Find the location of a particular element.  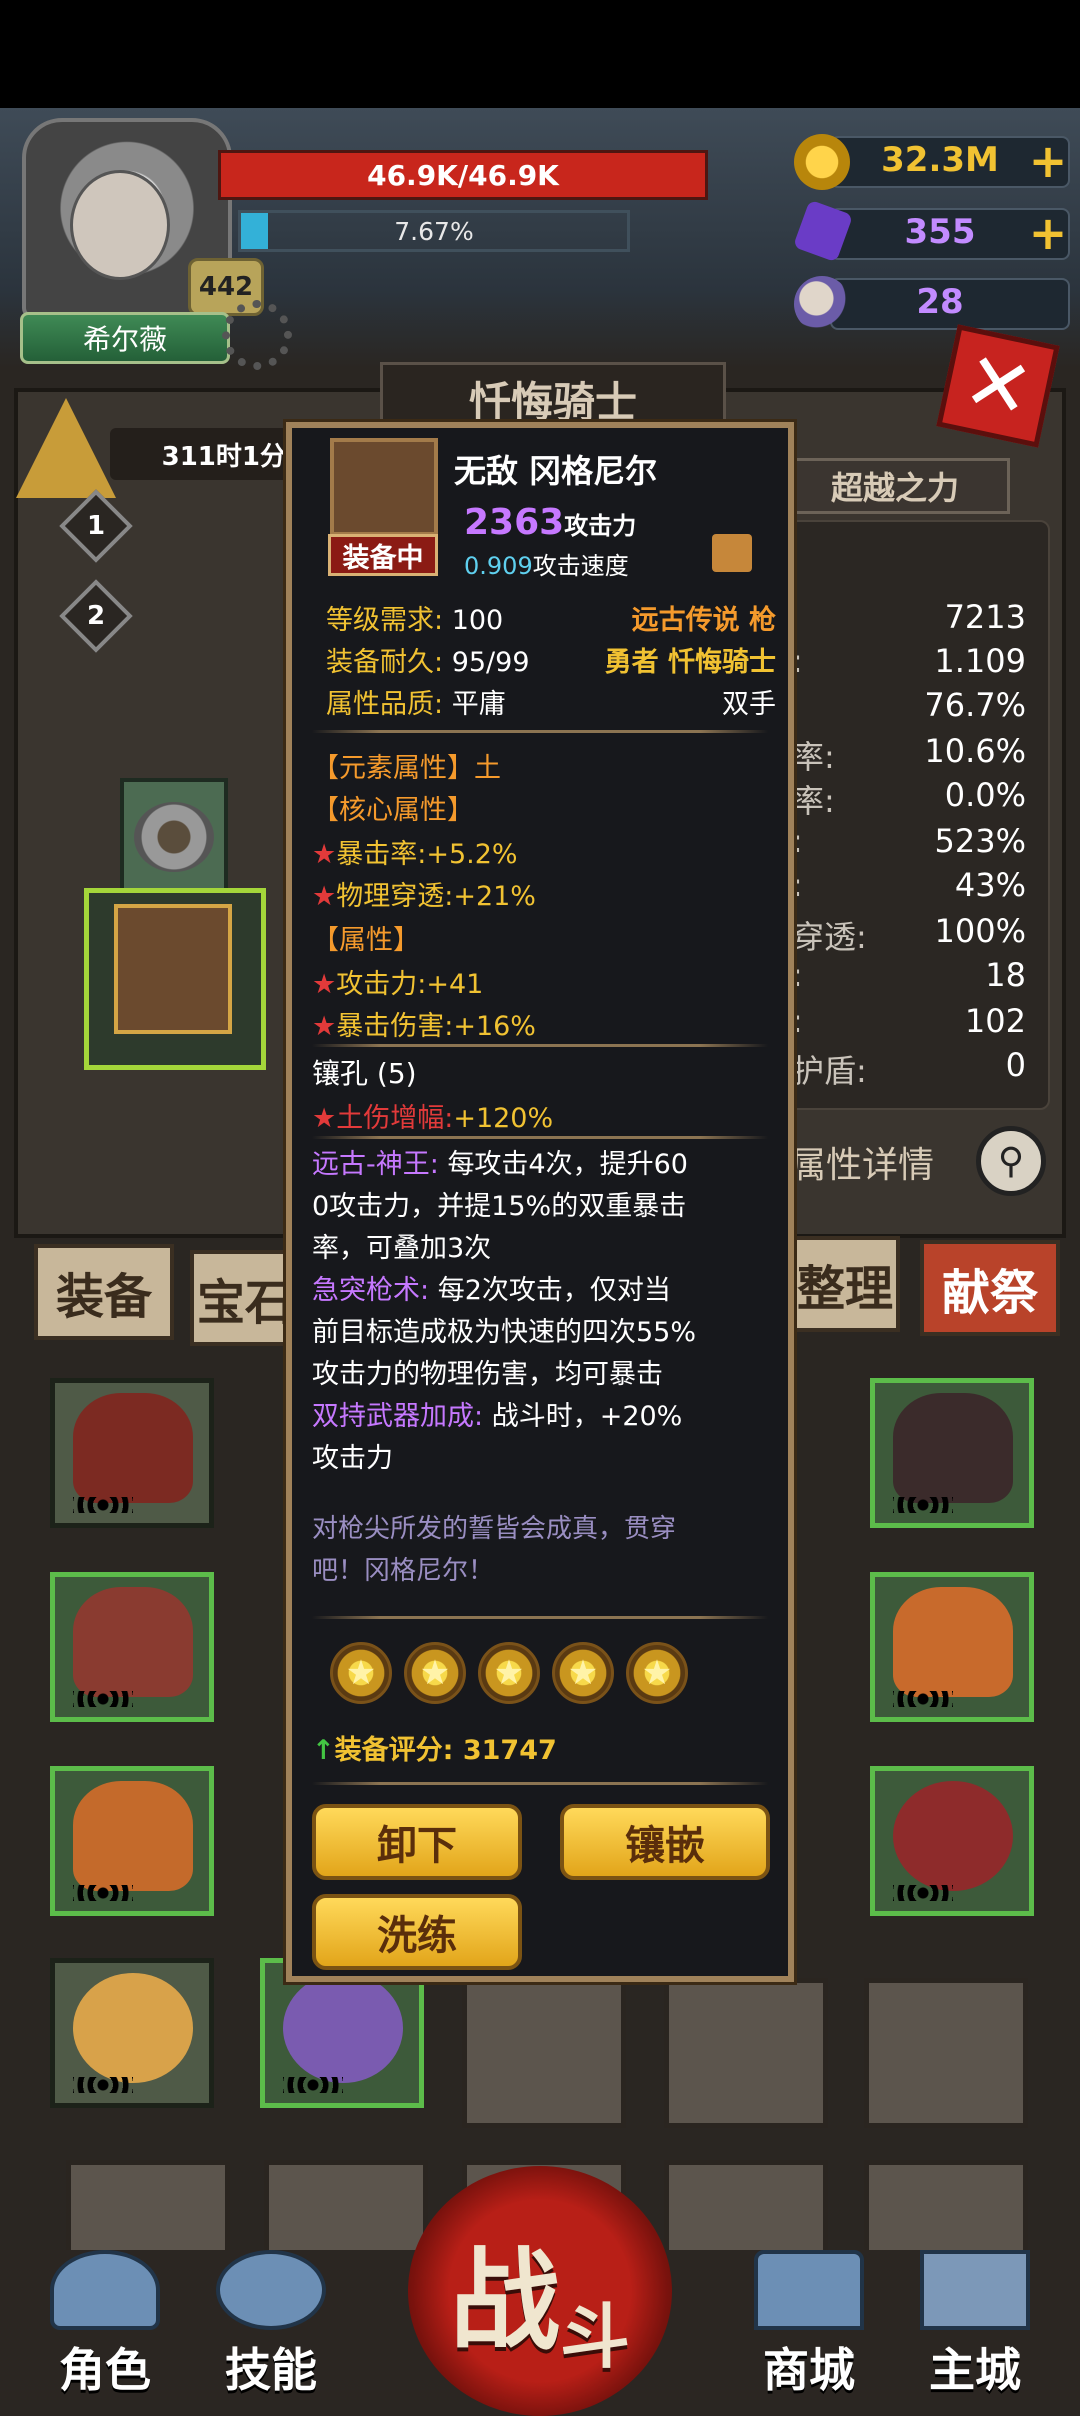

socket-row: ★土伤增幅:+120% is located at coordinates (432, 1115).